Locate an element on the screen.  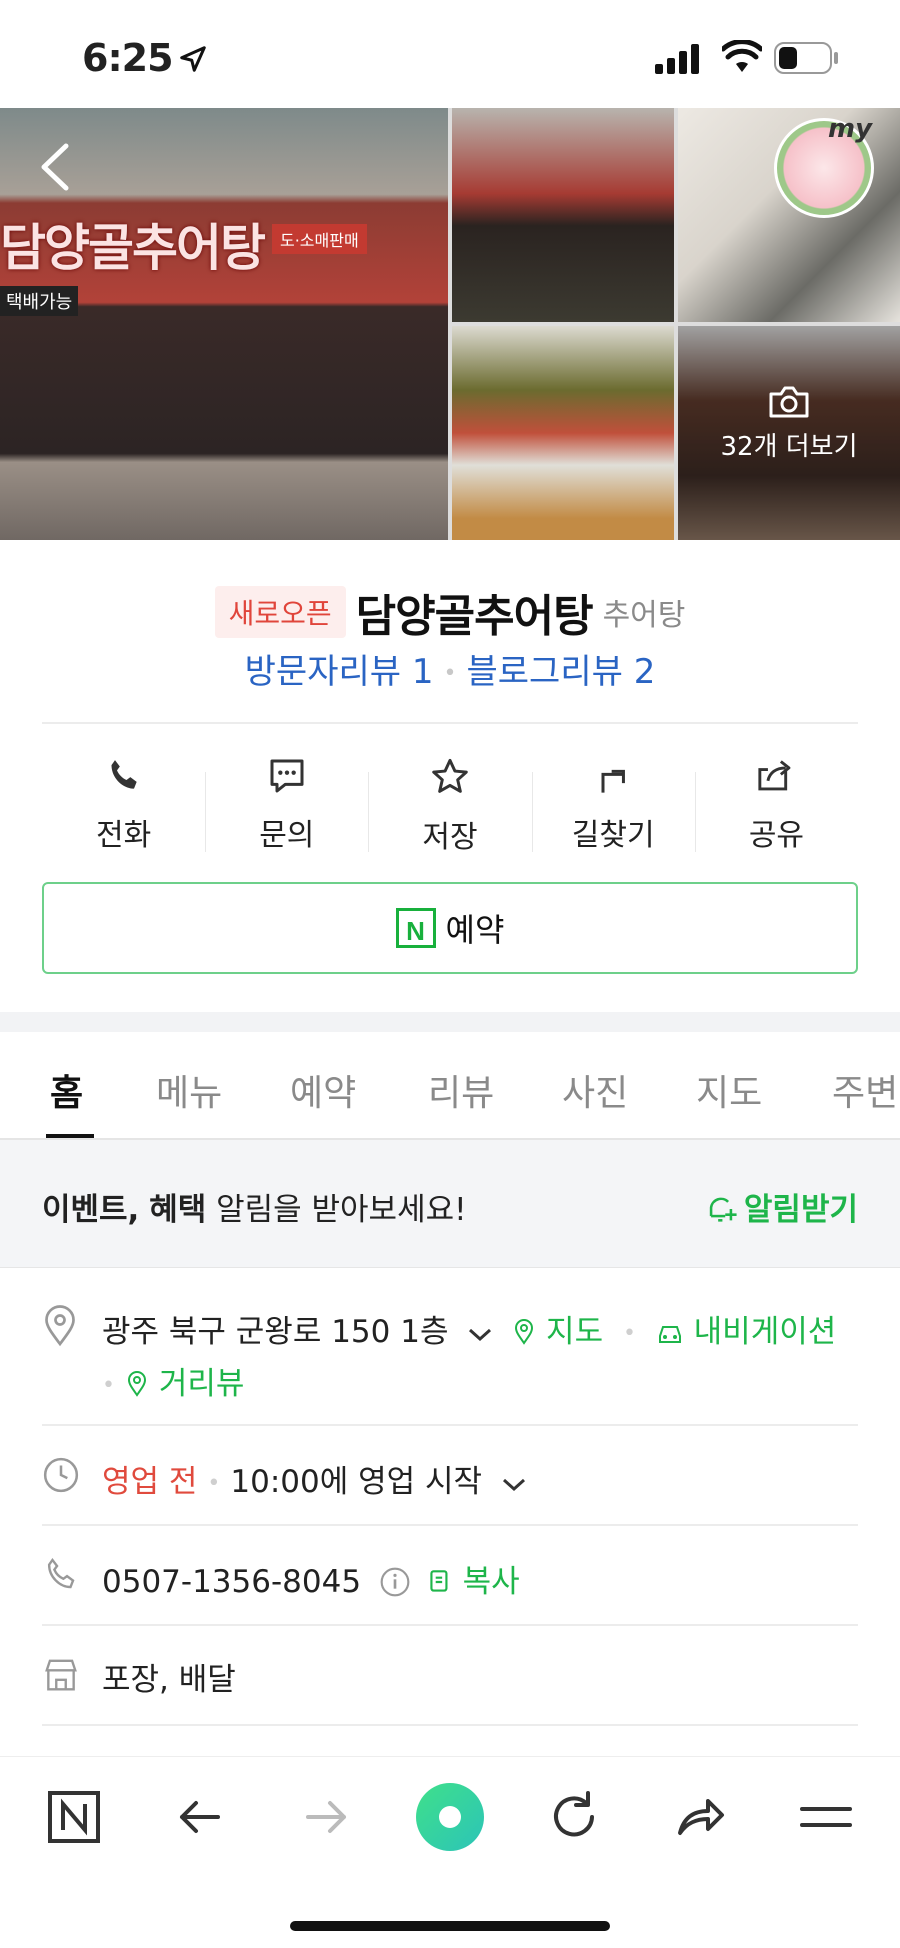
address-line: 광주 북구 군왕로 150 1층 지도 • 내비게이션 is located at coordinates (469, 1332).